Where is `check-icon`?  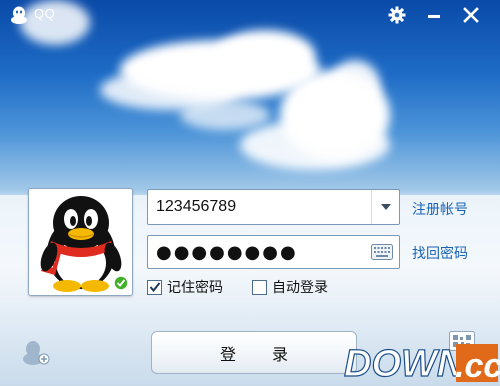
check-icon is located at coordinates (154, 287).